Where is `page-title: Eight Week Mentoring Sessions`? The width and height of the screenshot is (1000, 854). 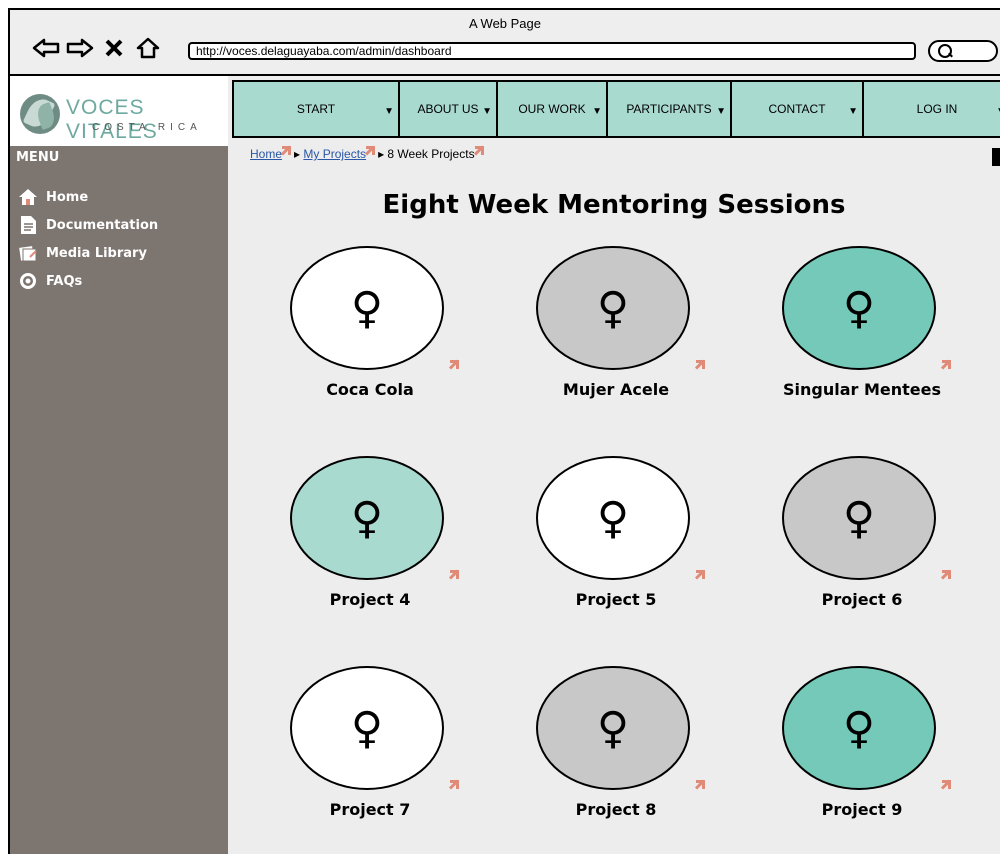 page-title: Eight Week Mentoring Sessions is located at coordinates (614, 205).